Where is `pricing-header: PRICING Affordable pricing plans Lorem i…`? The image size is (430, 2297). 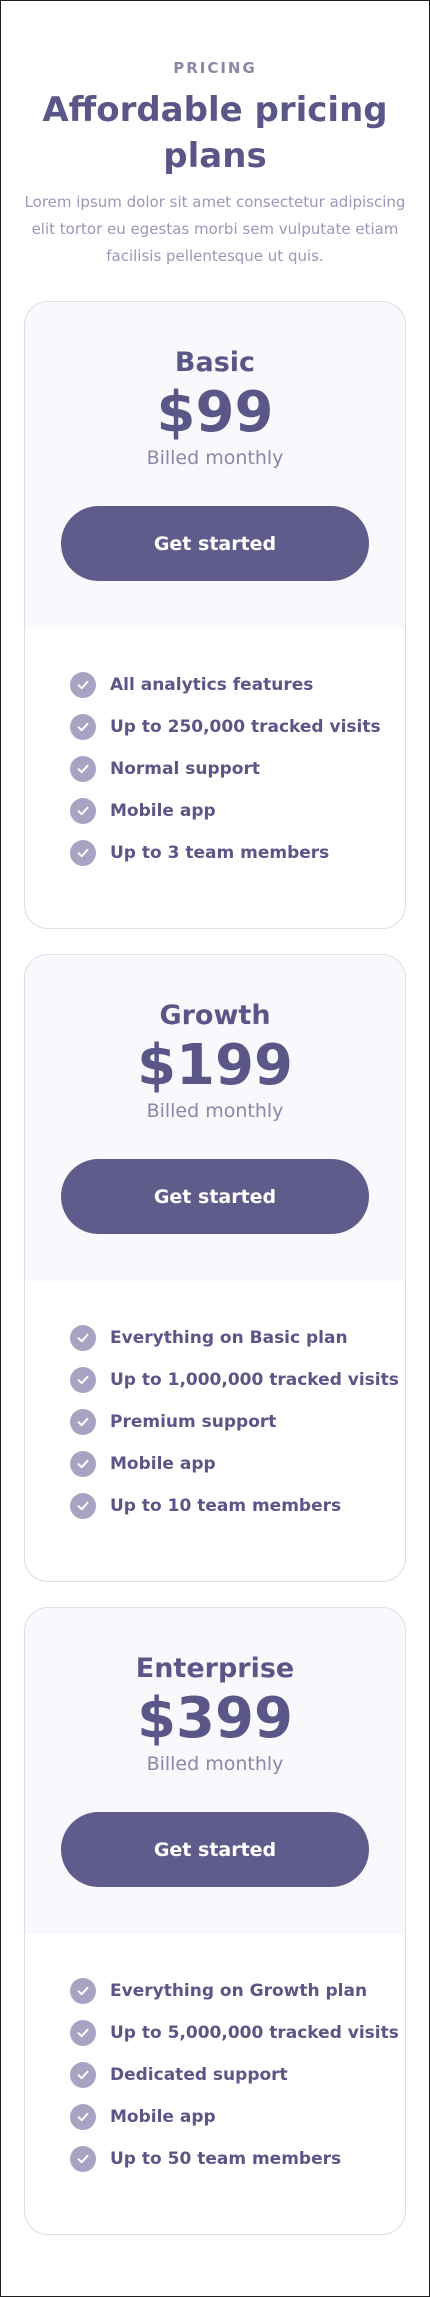
pricing-header: PRICING Affordable pricing plans Lorem i… is located at coordinates (215, 135).